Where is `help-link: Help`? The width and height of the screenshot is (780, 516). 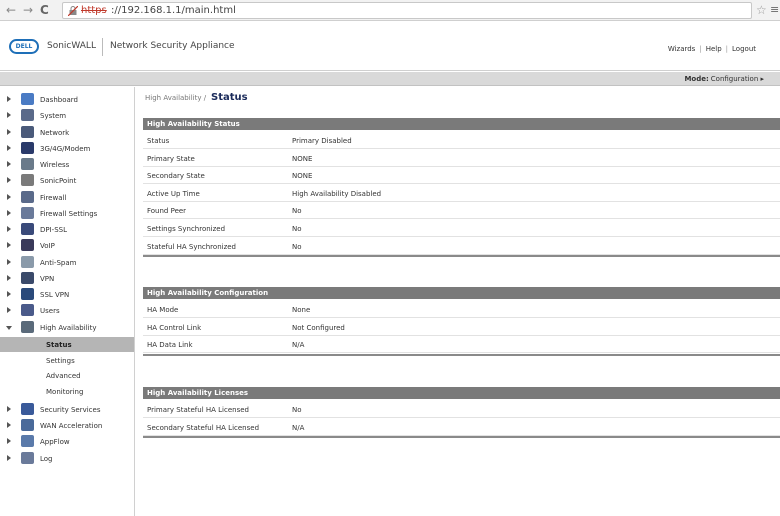
help-link: Help is located at coordinates (714, 49).